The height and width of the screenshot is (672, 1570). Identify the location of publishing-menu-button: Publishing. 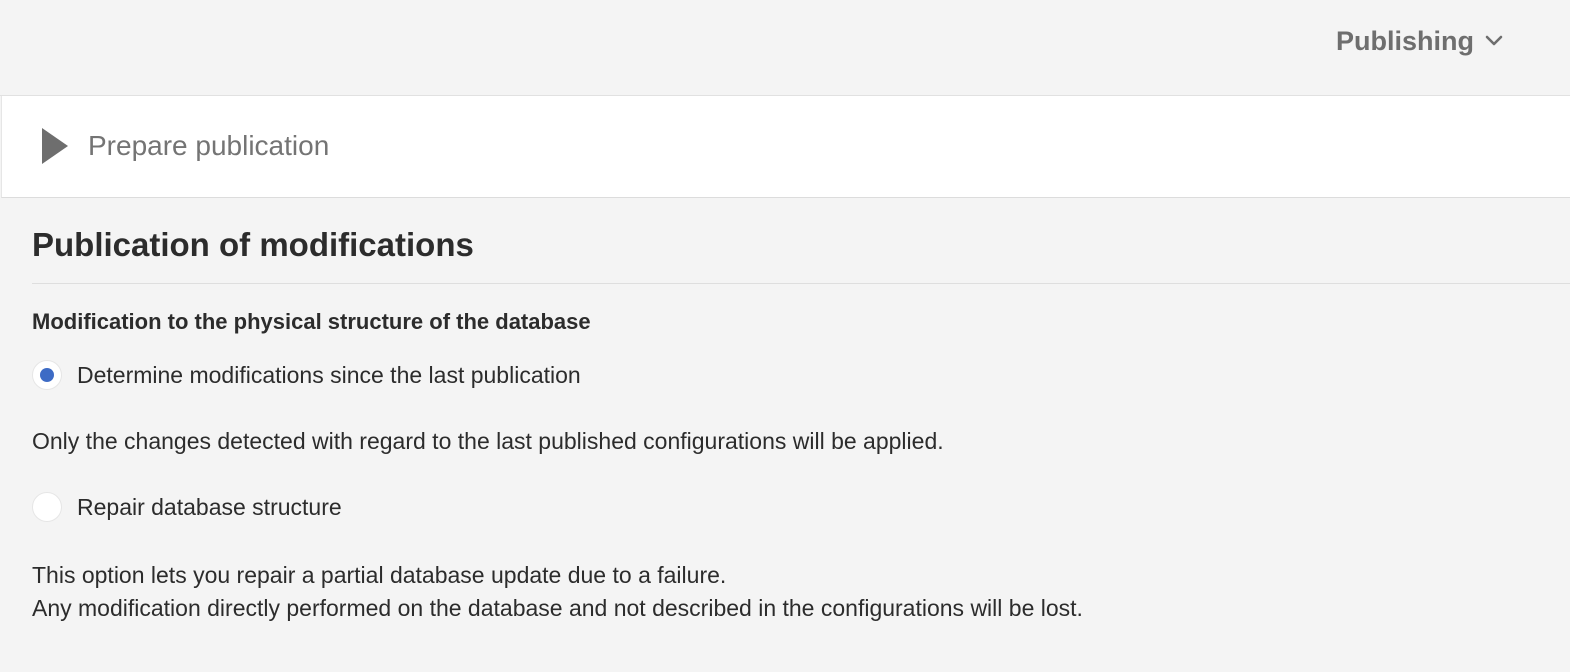
(1420, 41).